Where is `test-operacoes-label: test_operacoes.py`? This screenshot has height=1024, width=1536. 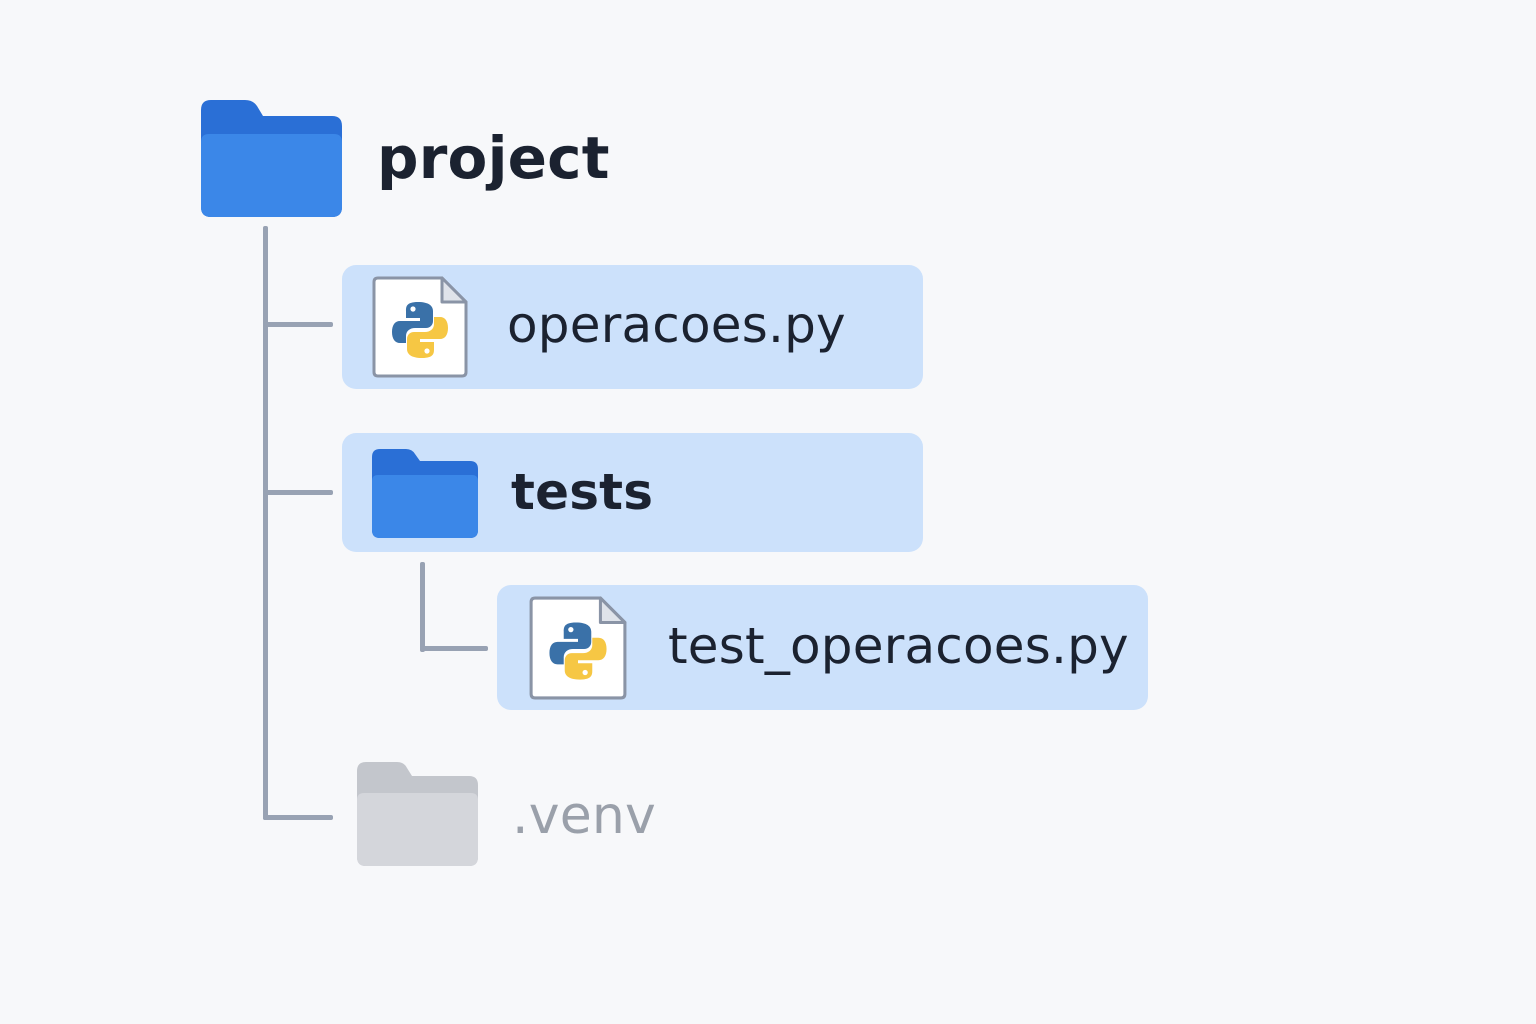 test-operacoes-label: test_operacoes.py is located at coordinates (898, 646).